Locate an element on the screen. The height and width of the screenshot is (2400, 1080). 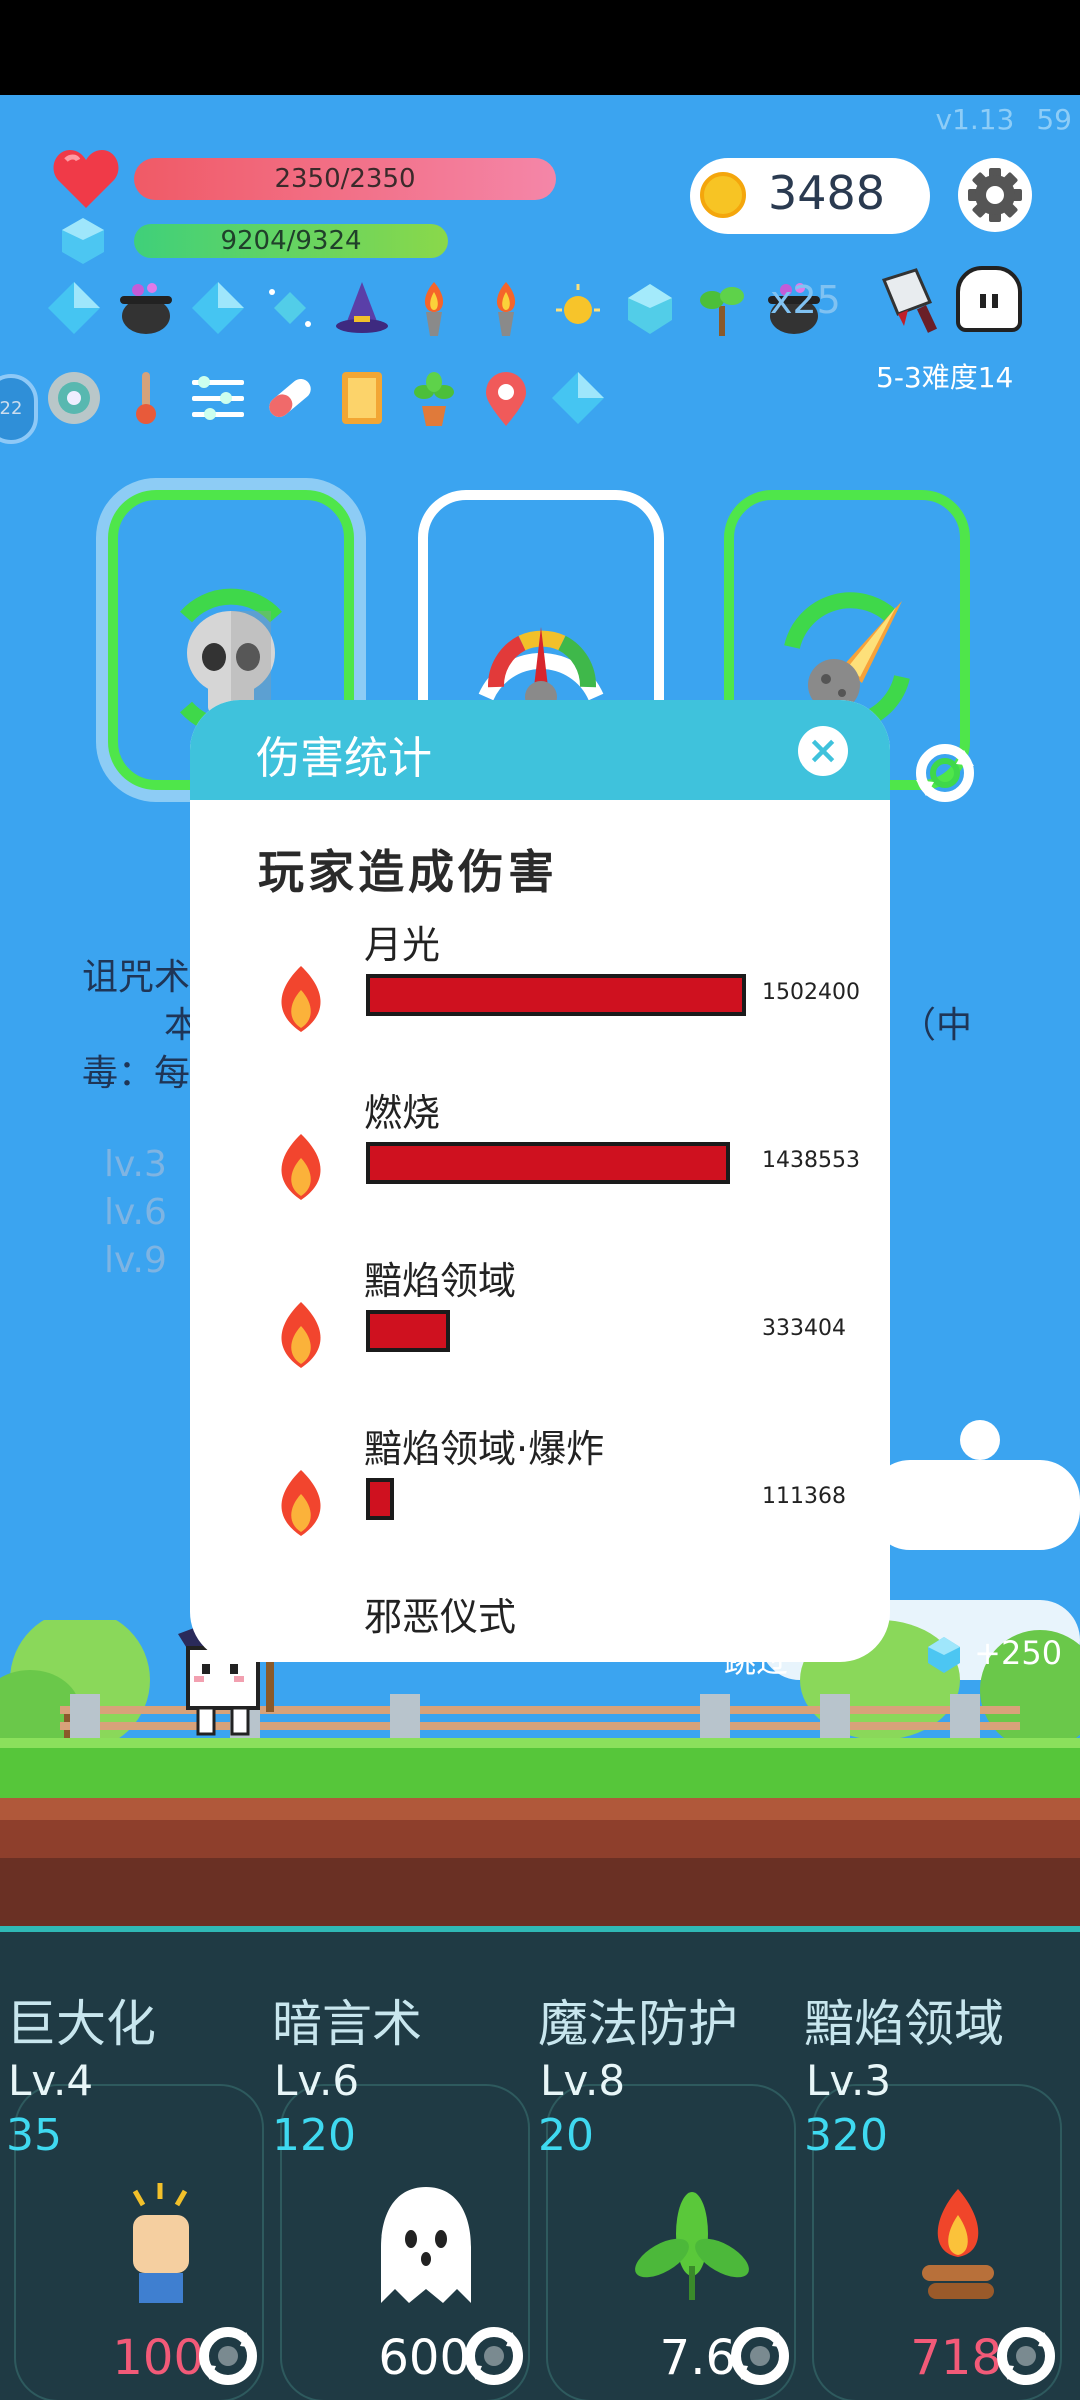
skill-name: 巨大化 is located at coordinates (81, 2024).